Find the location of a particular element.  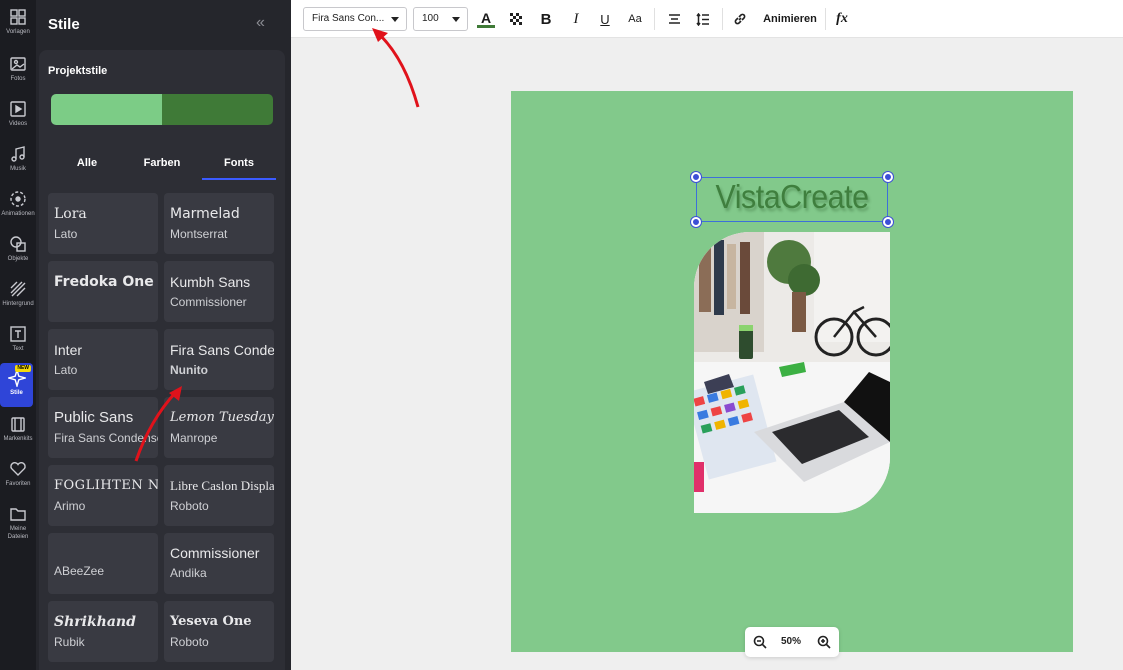

font-pair-card: Kumbh Sans Commissioner is located at coordinates (219, 291).